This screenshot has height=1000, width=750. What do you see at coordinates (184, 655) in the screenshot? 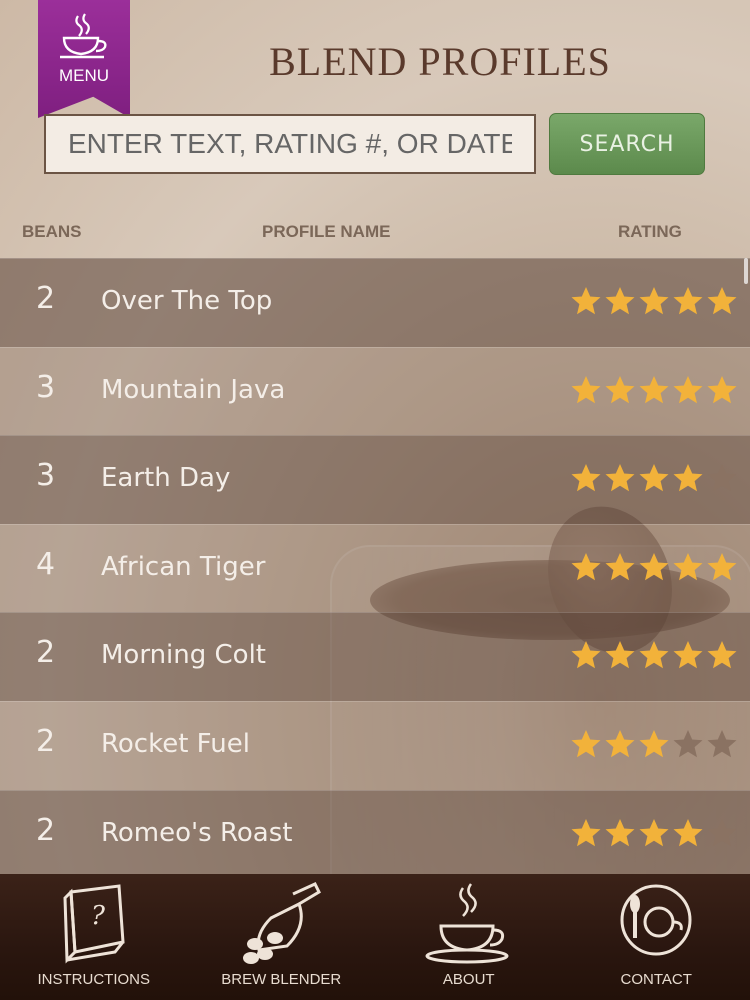
I see `profile-name: Morning Colt` at bounding box center [184, 655].